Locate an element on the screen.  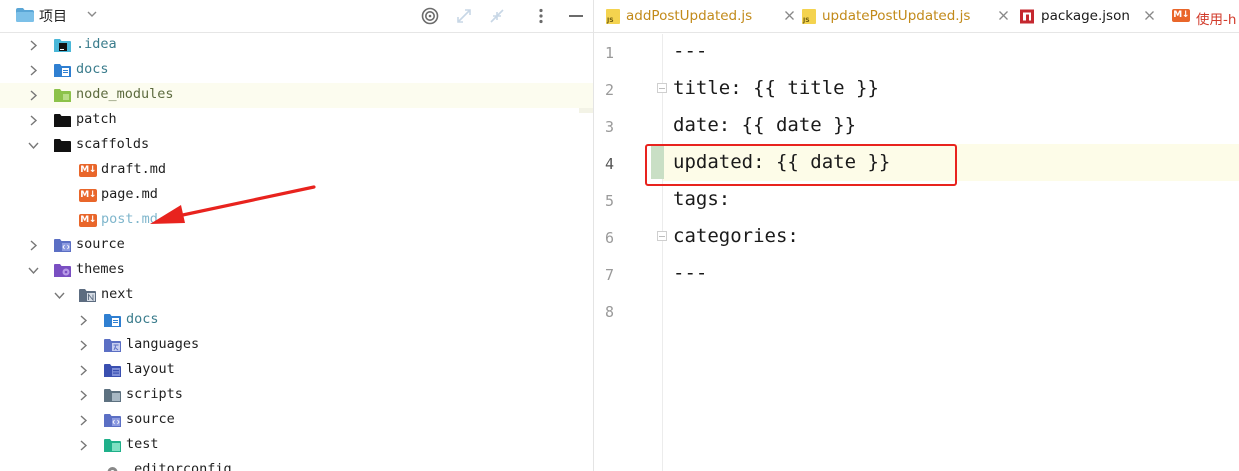
code-line: tags: is located at coordinates (702, 199).